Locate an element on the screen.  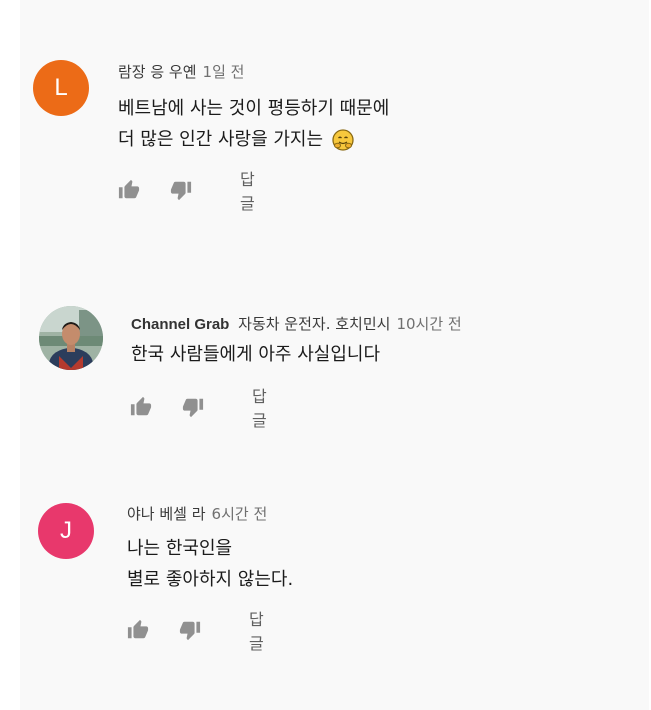
comment-meta: 람장 응 우옌 1일 전 is located at coordinates (181, 71).